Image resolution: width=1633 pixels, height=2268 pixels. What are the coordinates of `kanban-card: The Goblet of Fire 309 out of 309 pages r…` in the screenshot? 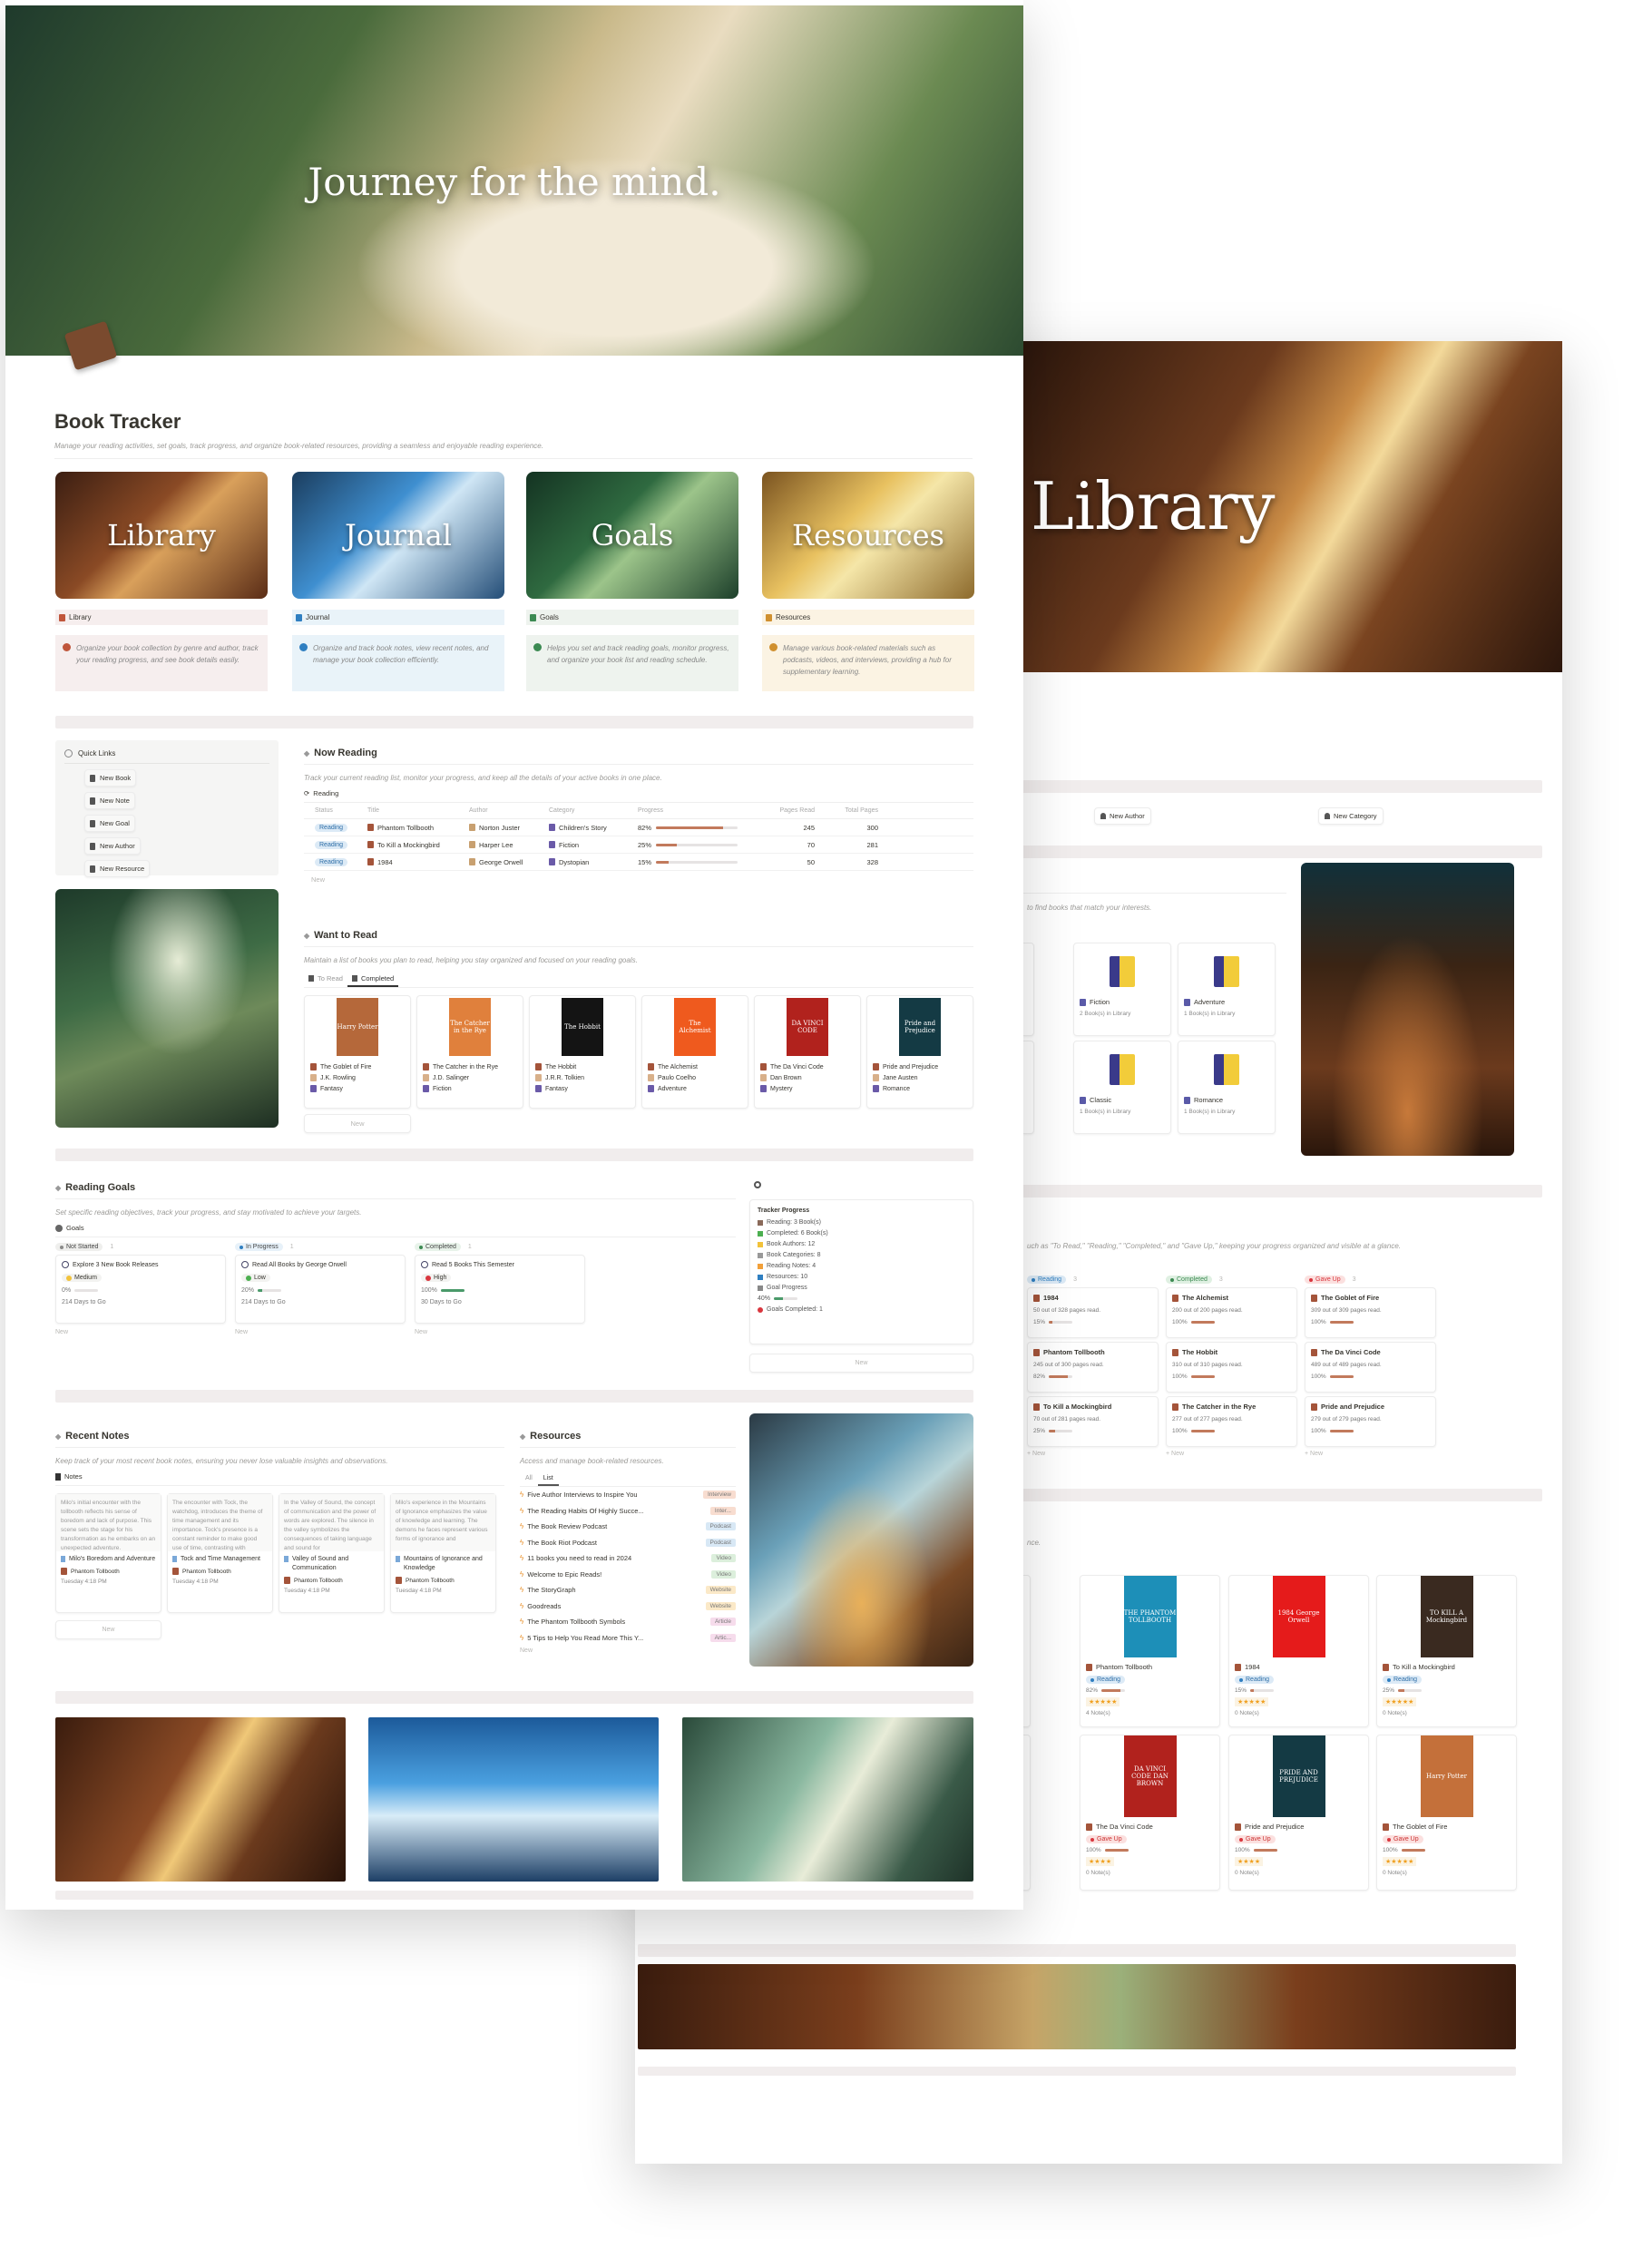 It's located at (1370, 1312).